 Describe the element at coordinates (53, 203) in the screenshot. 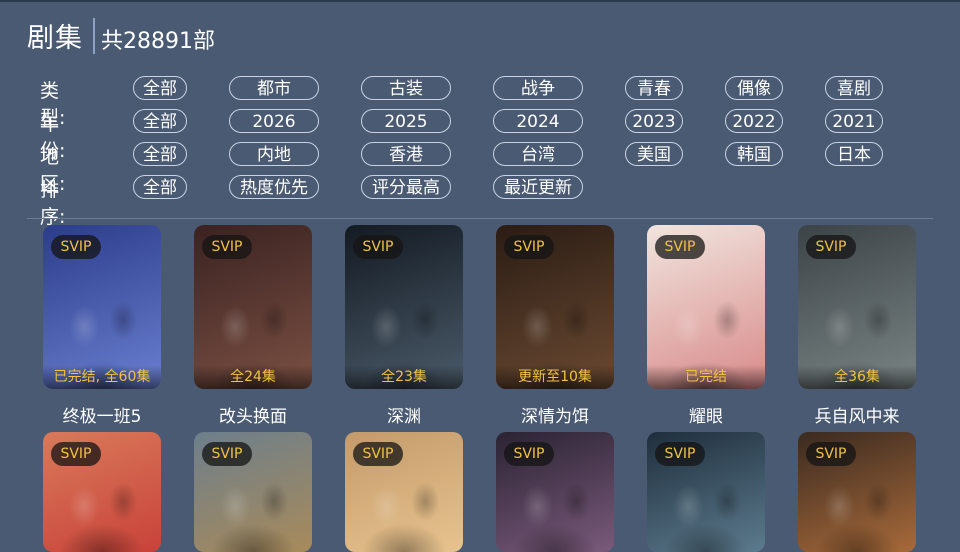

I see `filter-label-sort: 排序:` at that location.